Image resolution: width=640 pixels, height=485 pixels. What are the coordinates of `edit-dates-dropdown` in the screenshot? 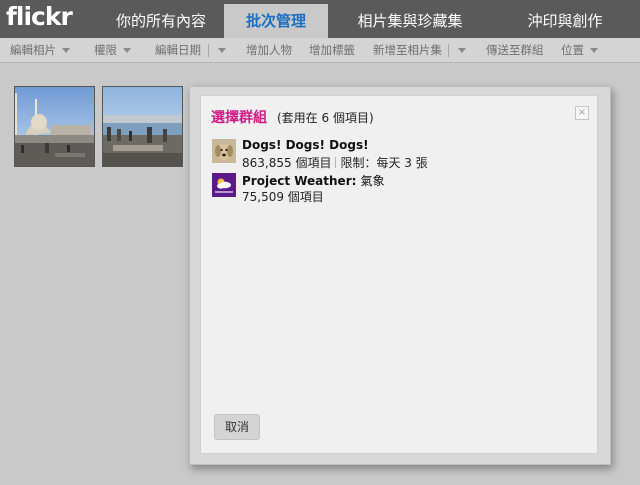 It's located at (219, 50).